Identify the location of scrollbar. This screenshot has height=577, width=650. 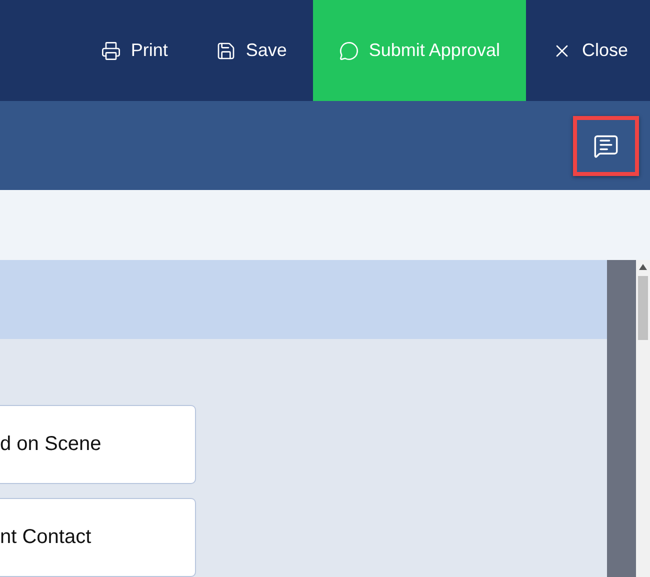
(643, 418).